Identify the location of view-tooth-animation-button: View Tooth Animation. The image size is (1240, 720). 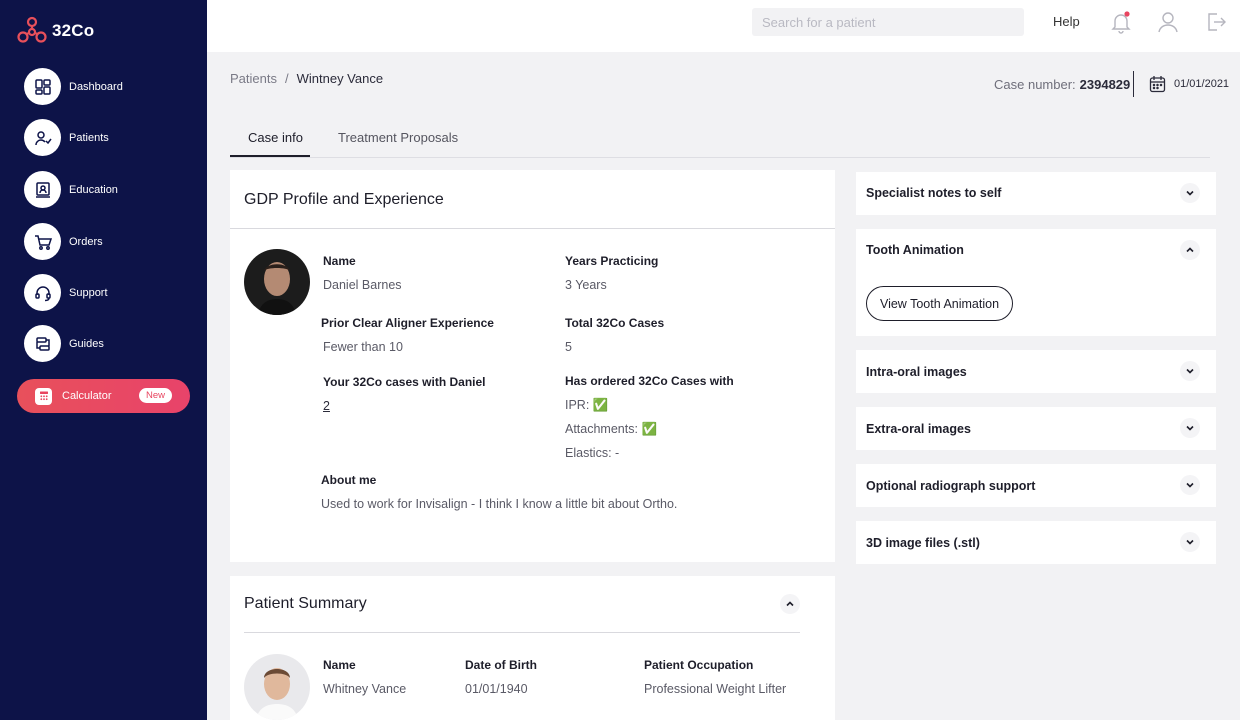
(939, 303).